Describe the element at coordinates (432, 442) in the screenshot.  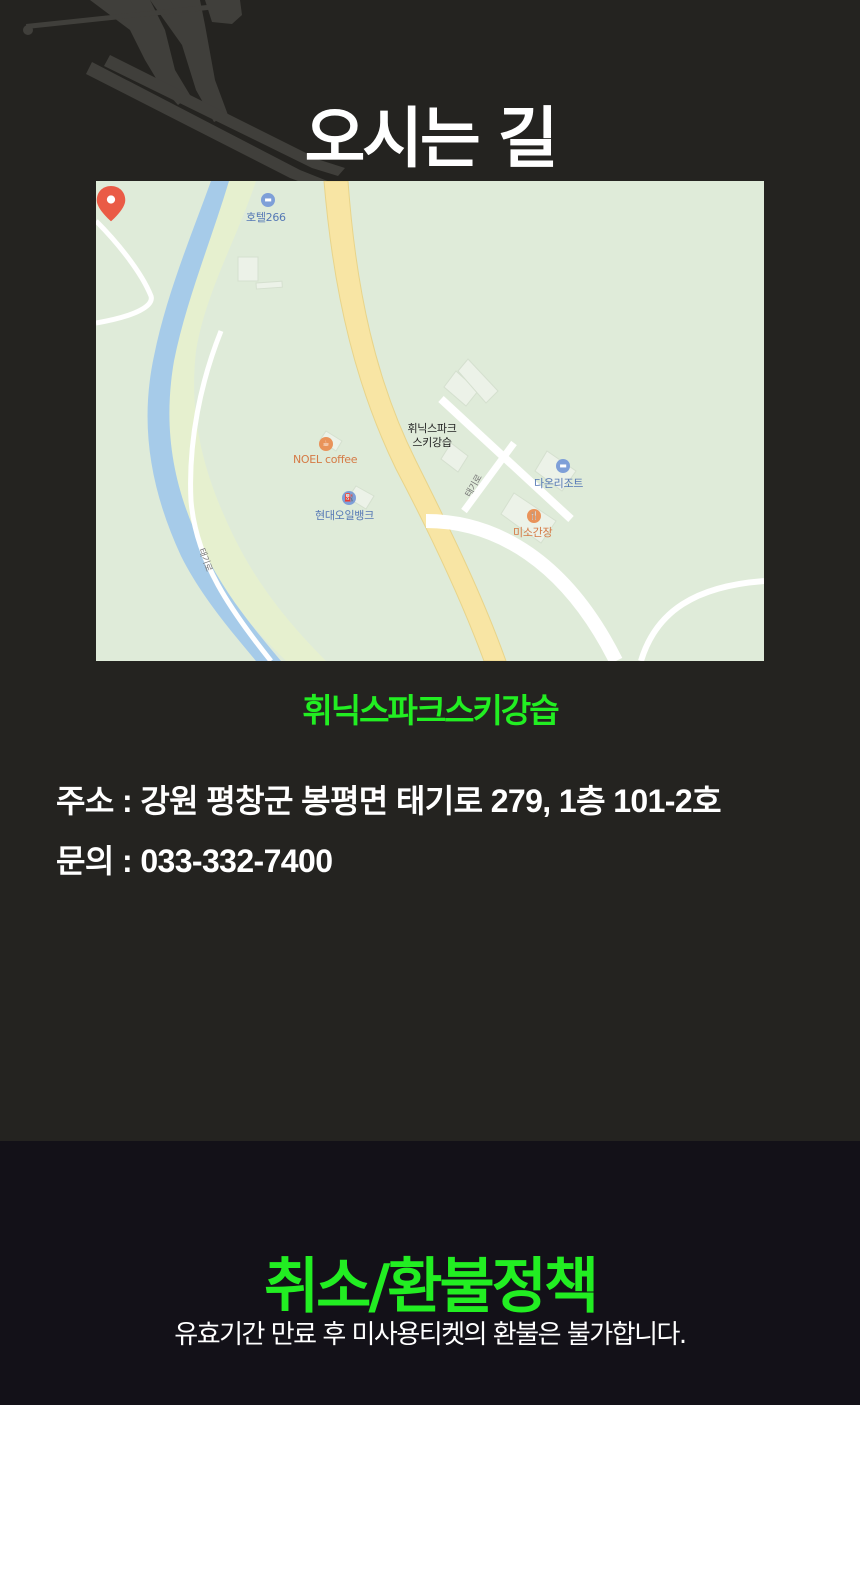
I see `map-pin-label-line2: 스키강습` at that location.